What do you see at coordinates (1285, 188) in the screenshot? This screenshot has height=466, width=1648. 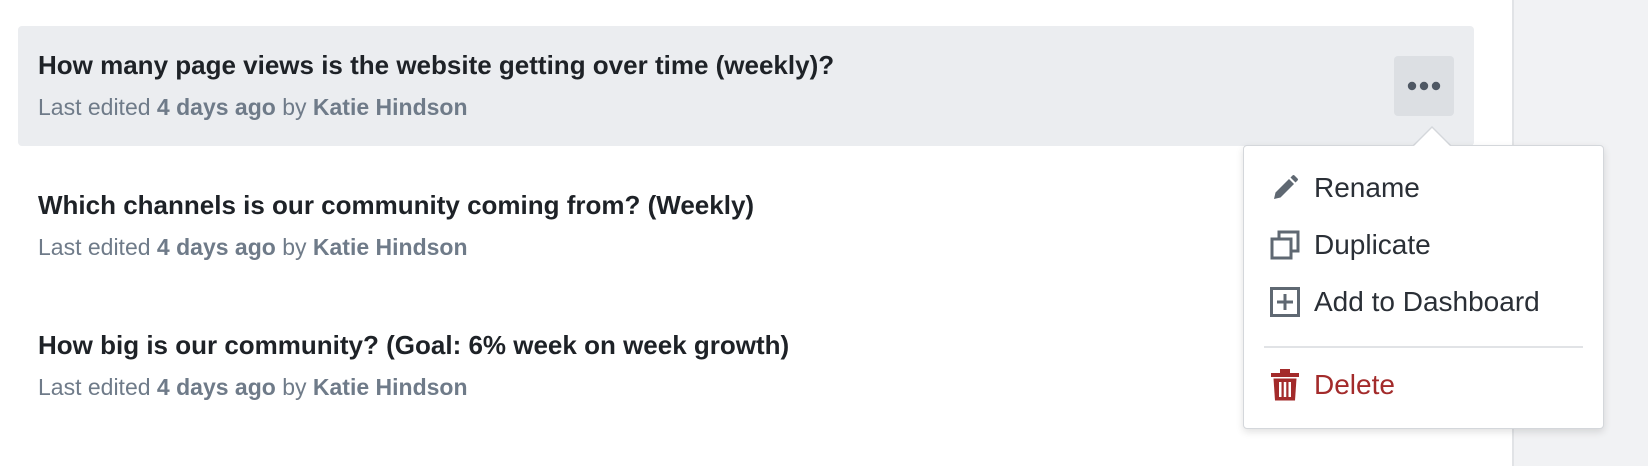 I see `pencil-icon` at bounding box center [1285, 188].